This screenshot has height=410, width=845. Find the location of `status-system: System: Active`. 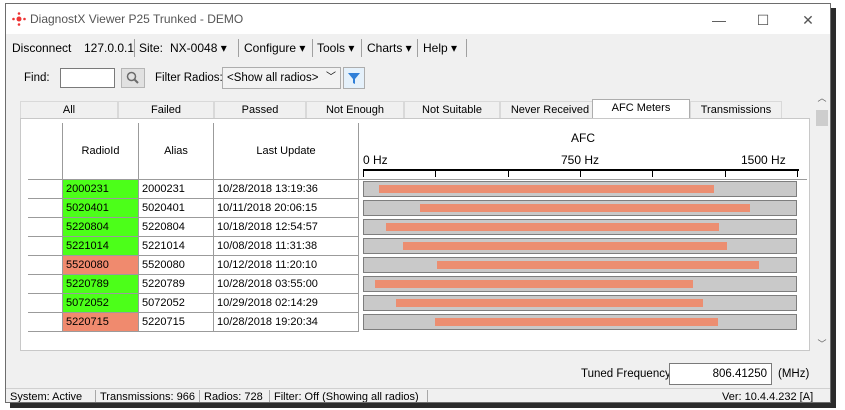

status-system: System: Active is located at coordinates (51, 396).